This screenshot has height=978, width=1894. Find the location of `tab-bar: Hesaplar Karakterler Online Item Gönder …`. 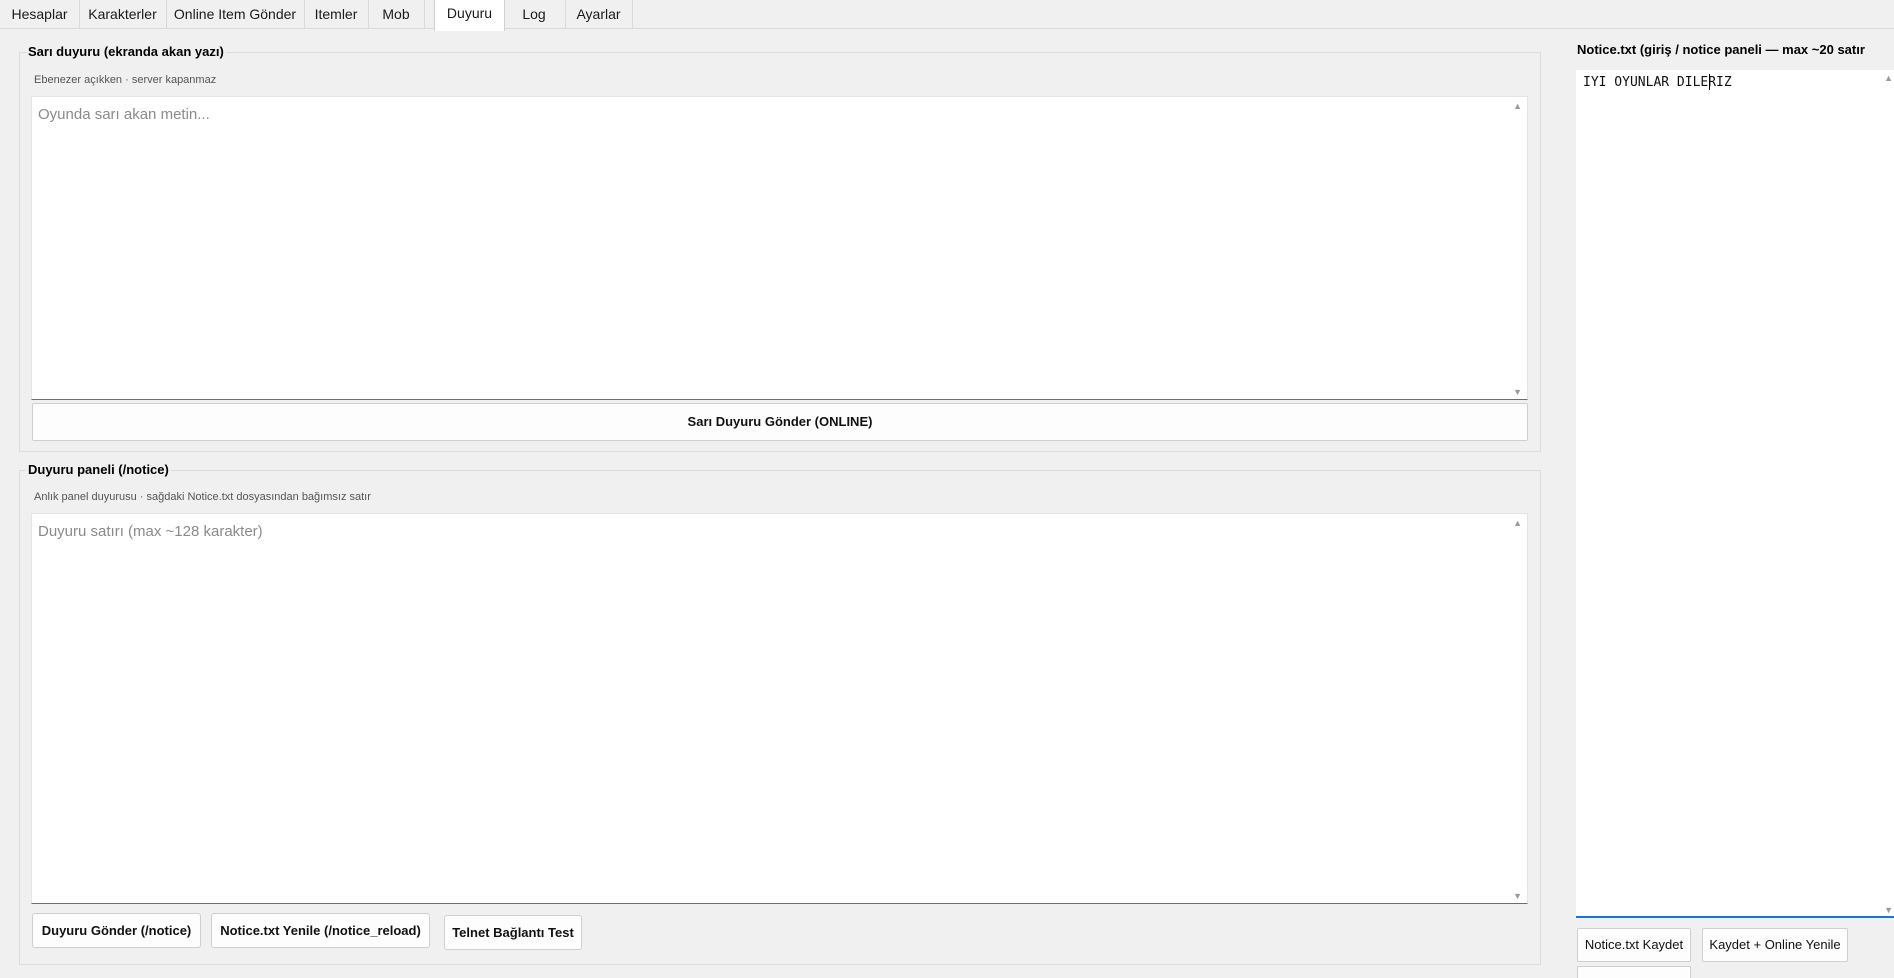

tab-bar: Hesaplar Karakterler Online Item Gönder … is located at coordinates (947, 15).